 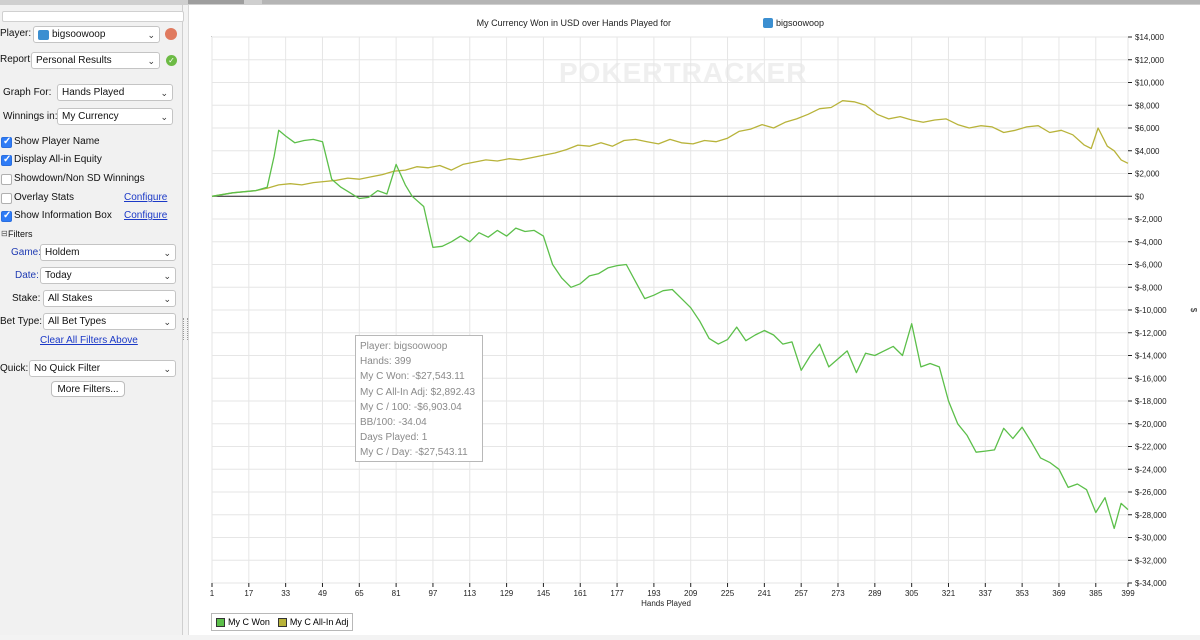 What do you see at coordinates (1151, 469) in the screenshot?
I see `y-tick-label: $-24,000` at bounding box center [1151, 469].